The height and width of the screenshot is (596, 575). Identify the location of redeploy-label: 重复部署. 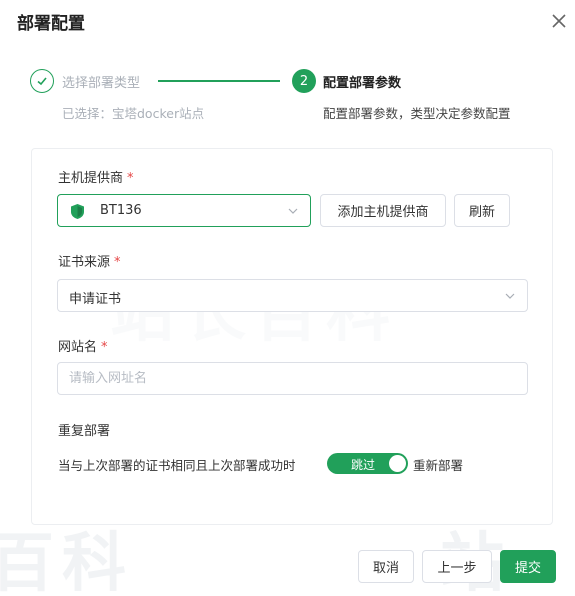
(84, 431).